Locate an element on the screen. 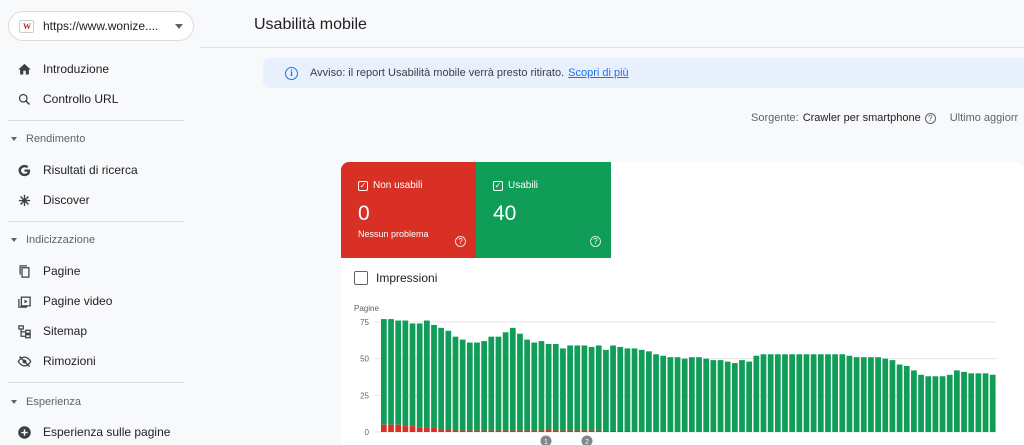 This screenshot has width=1024, height=445. sidebar-item-sitemap: Sitemap is located at coordinates (100, 331).